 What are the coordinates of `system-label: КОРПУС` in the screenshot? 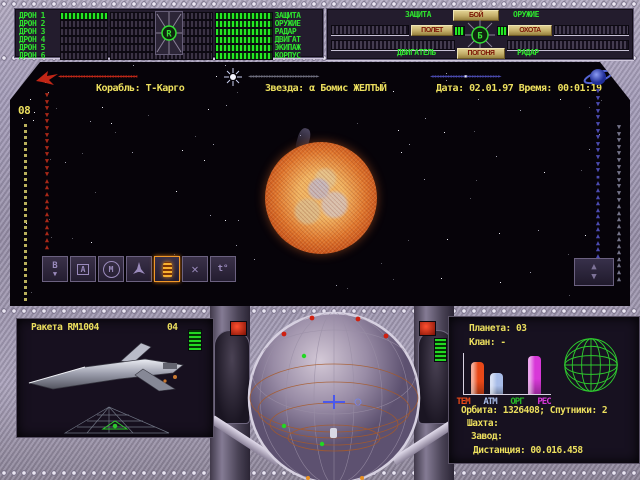 It's located at (287, 55).